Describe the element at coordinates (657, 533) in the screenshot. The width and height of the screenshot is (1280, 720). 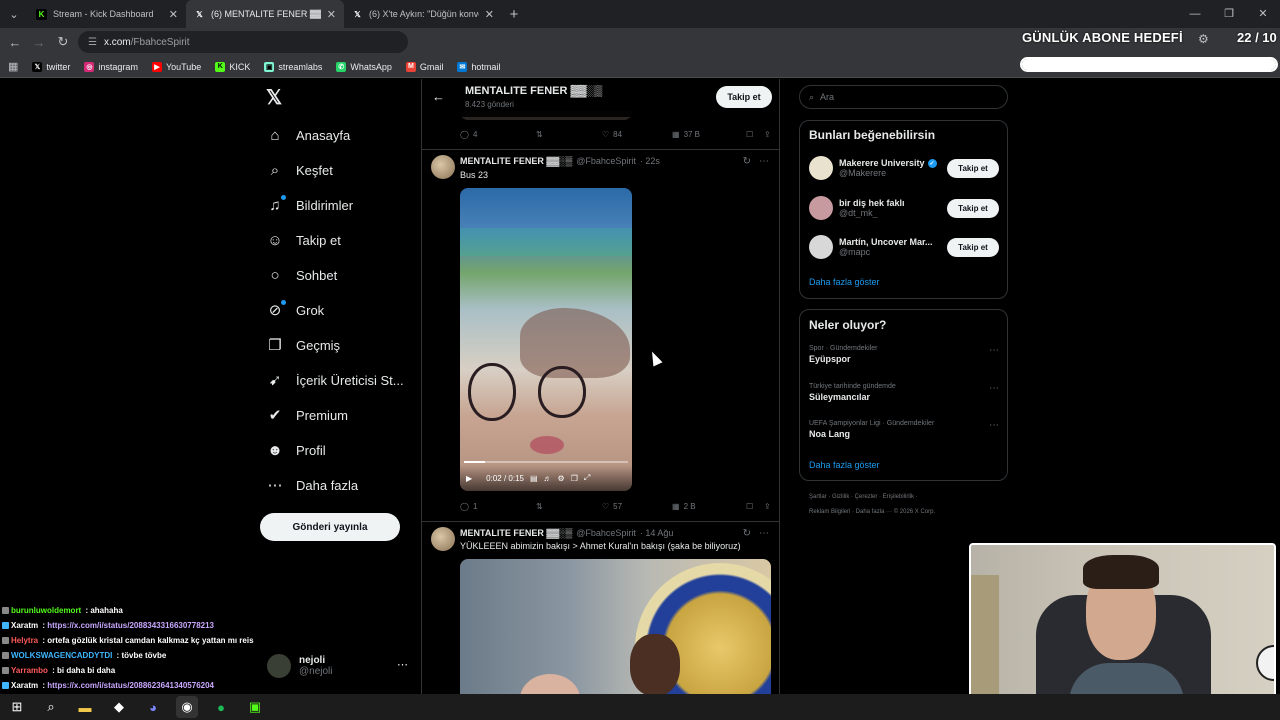
I see `tweet-time: · 14 Ağu` at that location.